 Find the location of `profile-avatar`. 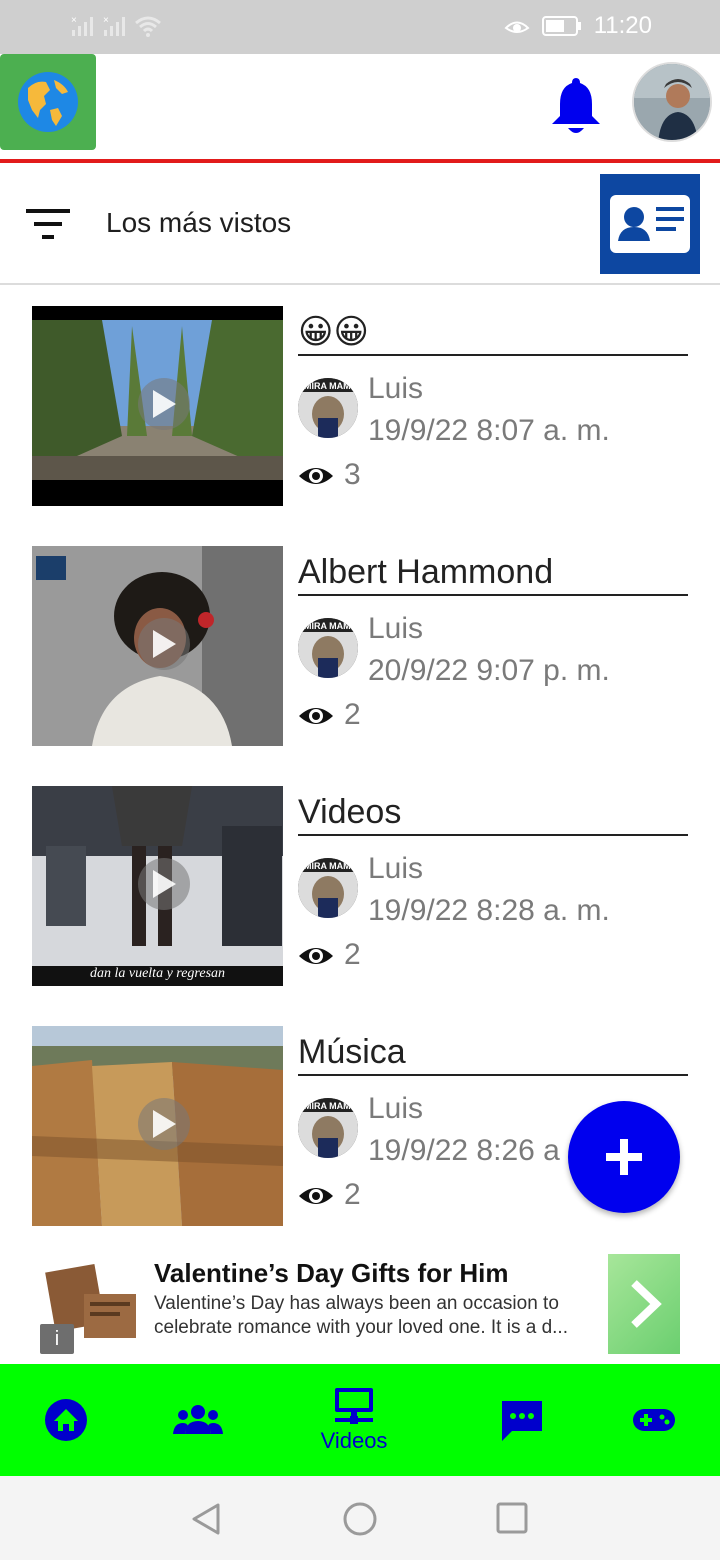

profile-avatar is located at coordinates (672, 102).